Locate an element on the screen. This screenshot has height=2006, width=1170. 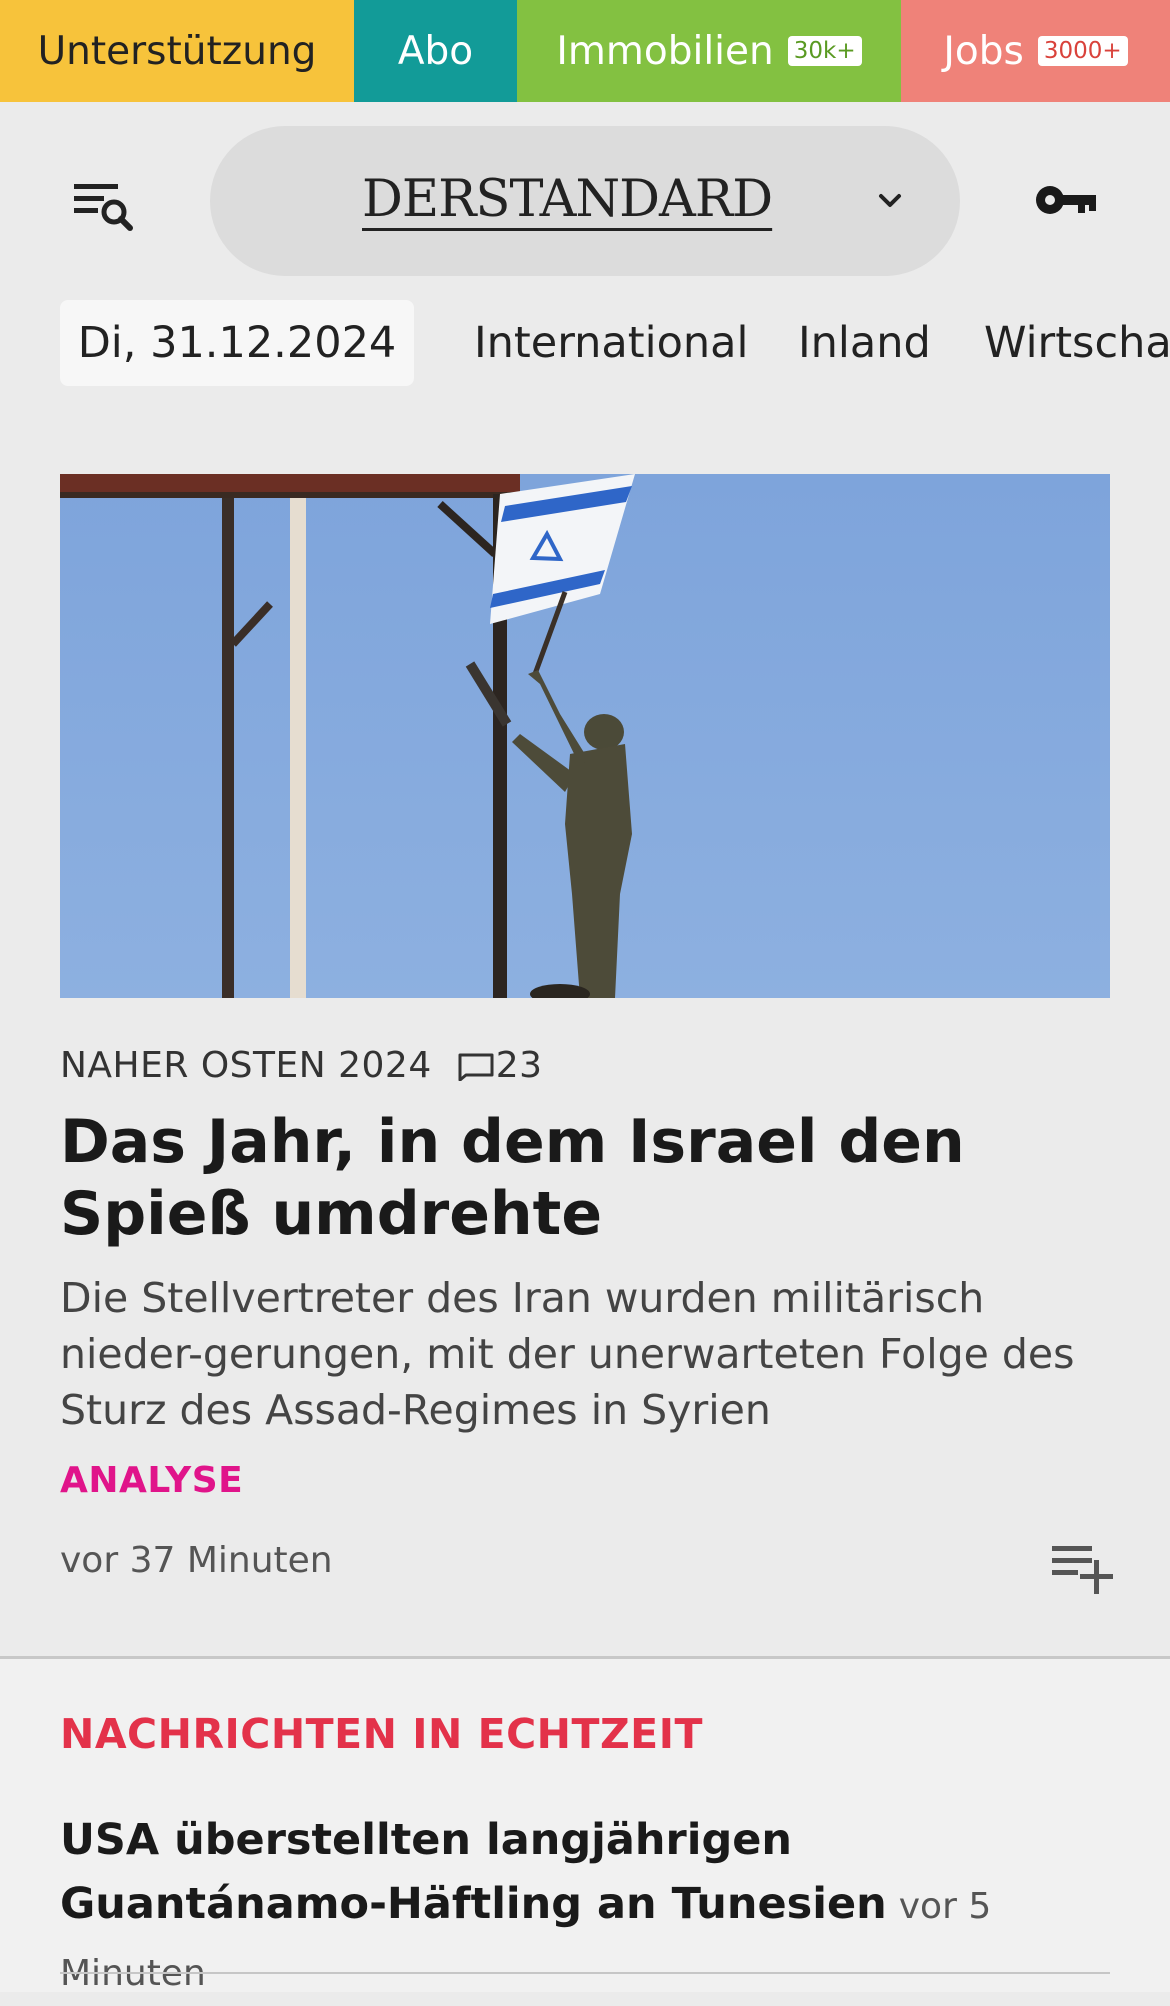
menu-search-button is located at coordinates (103, 205).